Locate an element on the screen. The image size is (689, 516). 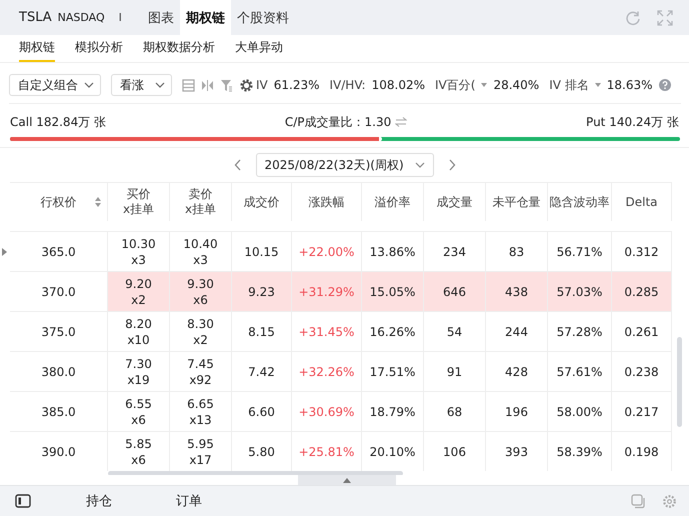
table-cell: +30.69% is located at coordinates (326, 411).